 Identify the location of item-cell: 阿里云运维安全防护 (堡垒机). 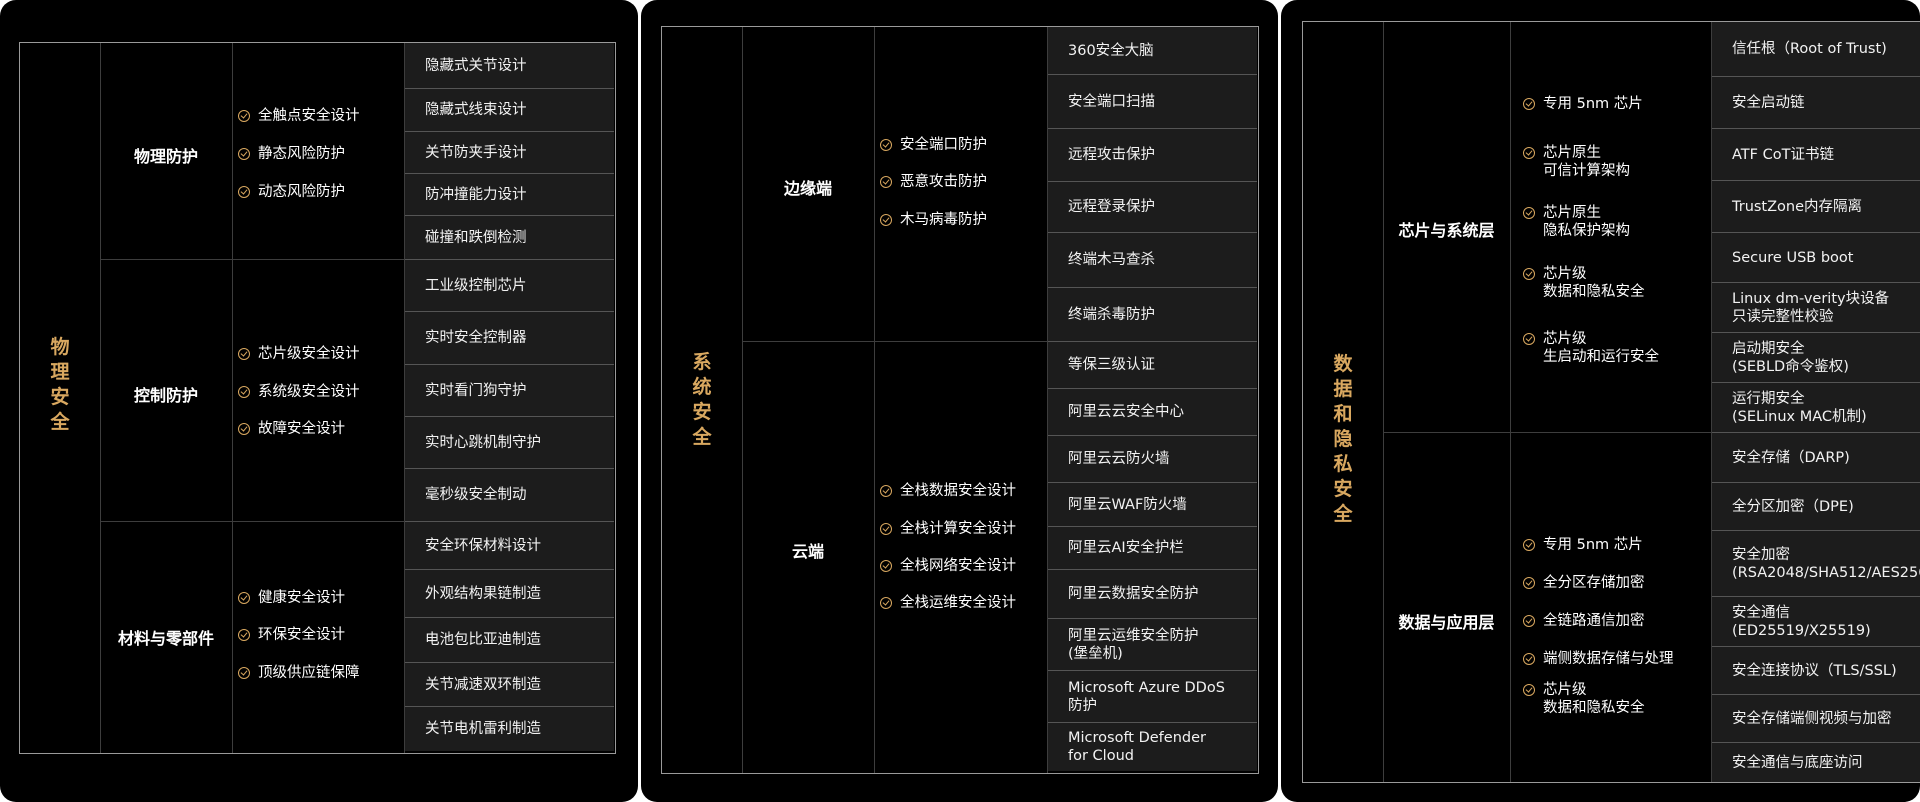
(1152, 644).